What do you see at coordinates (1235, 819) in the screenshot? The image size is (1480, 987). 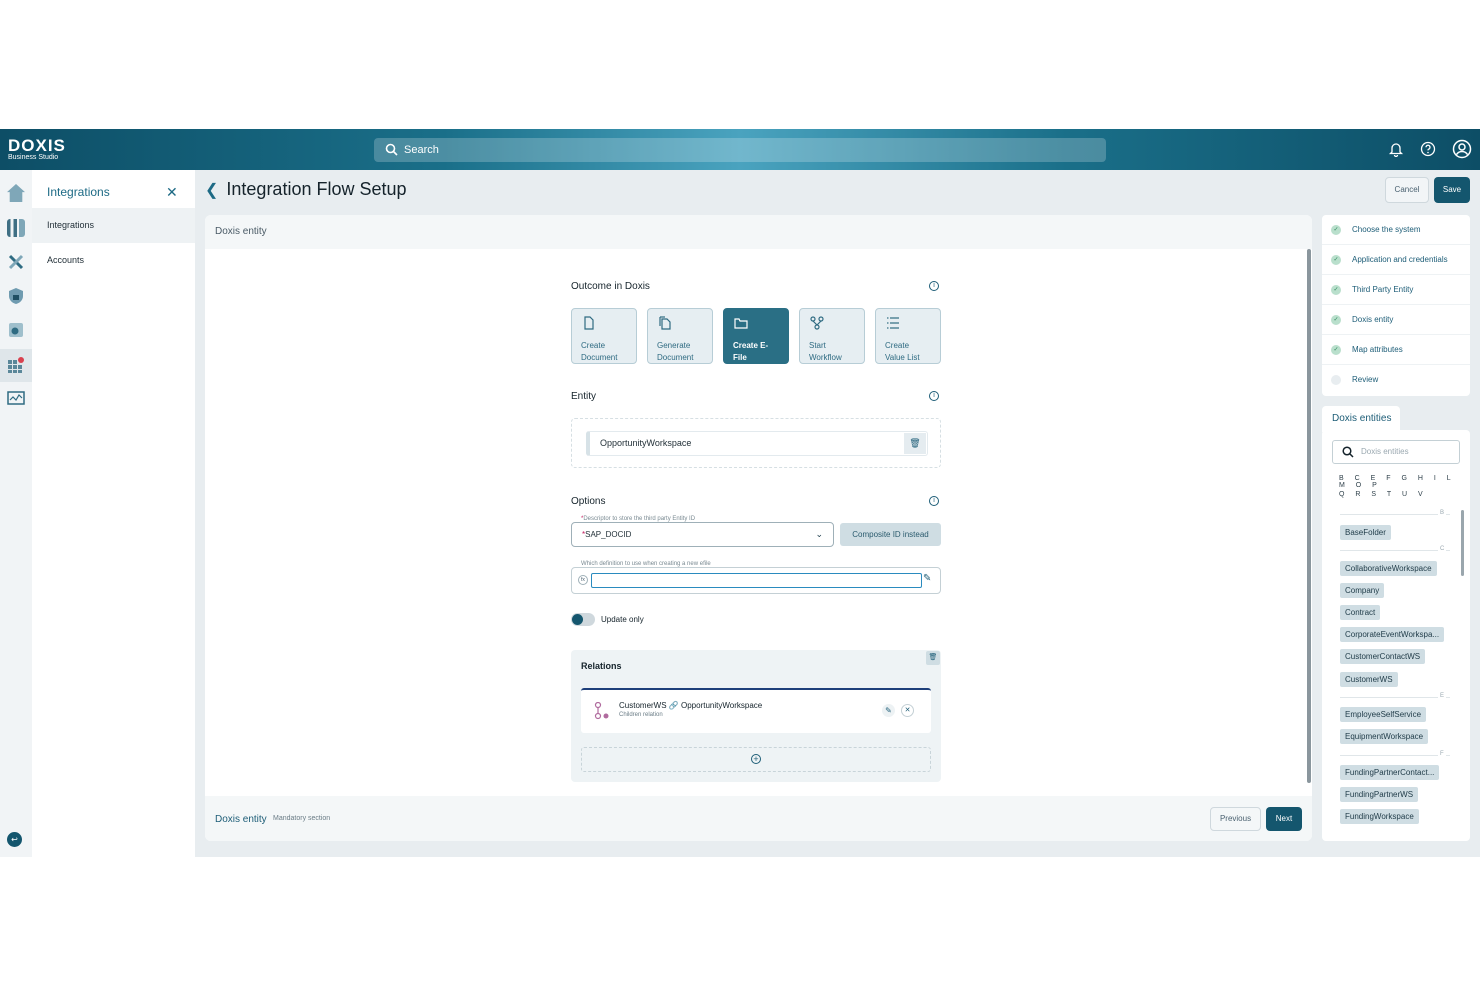 I see `previous-button: Previous` at bounding box center [1235, 819].